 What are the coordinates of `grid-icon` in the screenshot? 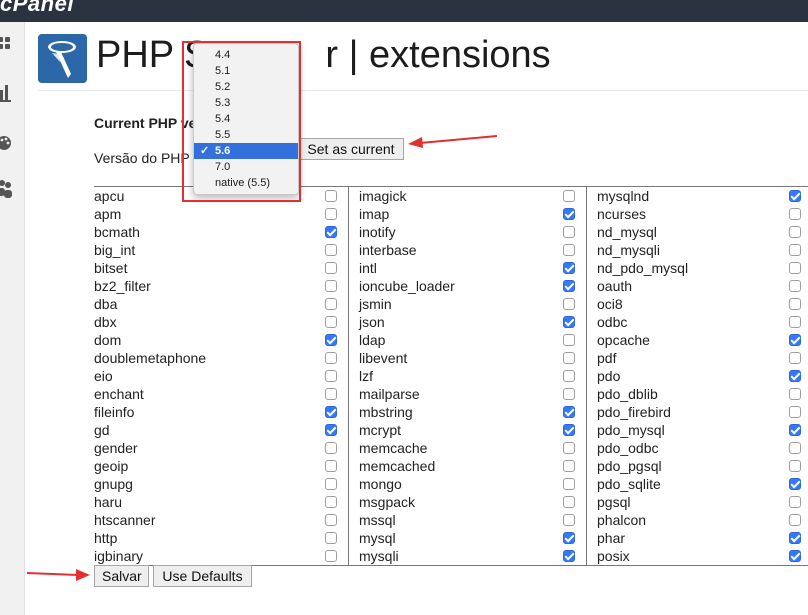 It's located at (7, 45).